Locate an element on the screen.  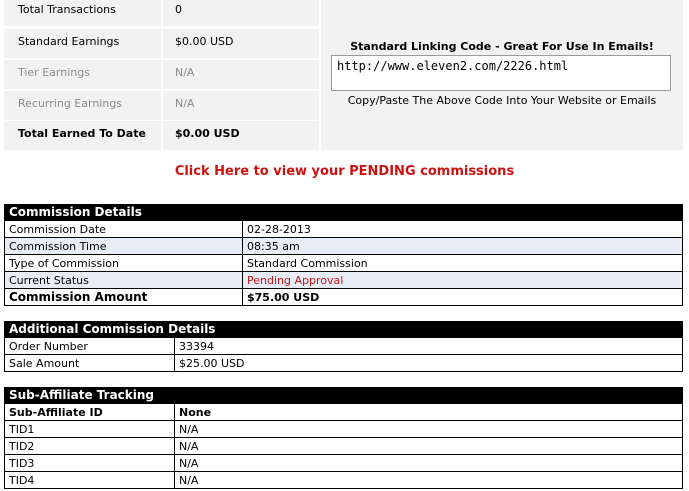
table-row: Commission Date 02-28-2013 is located at coordinates (343, 229).